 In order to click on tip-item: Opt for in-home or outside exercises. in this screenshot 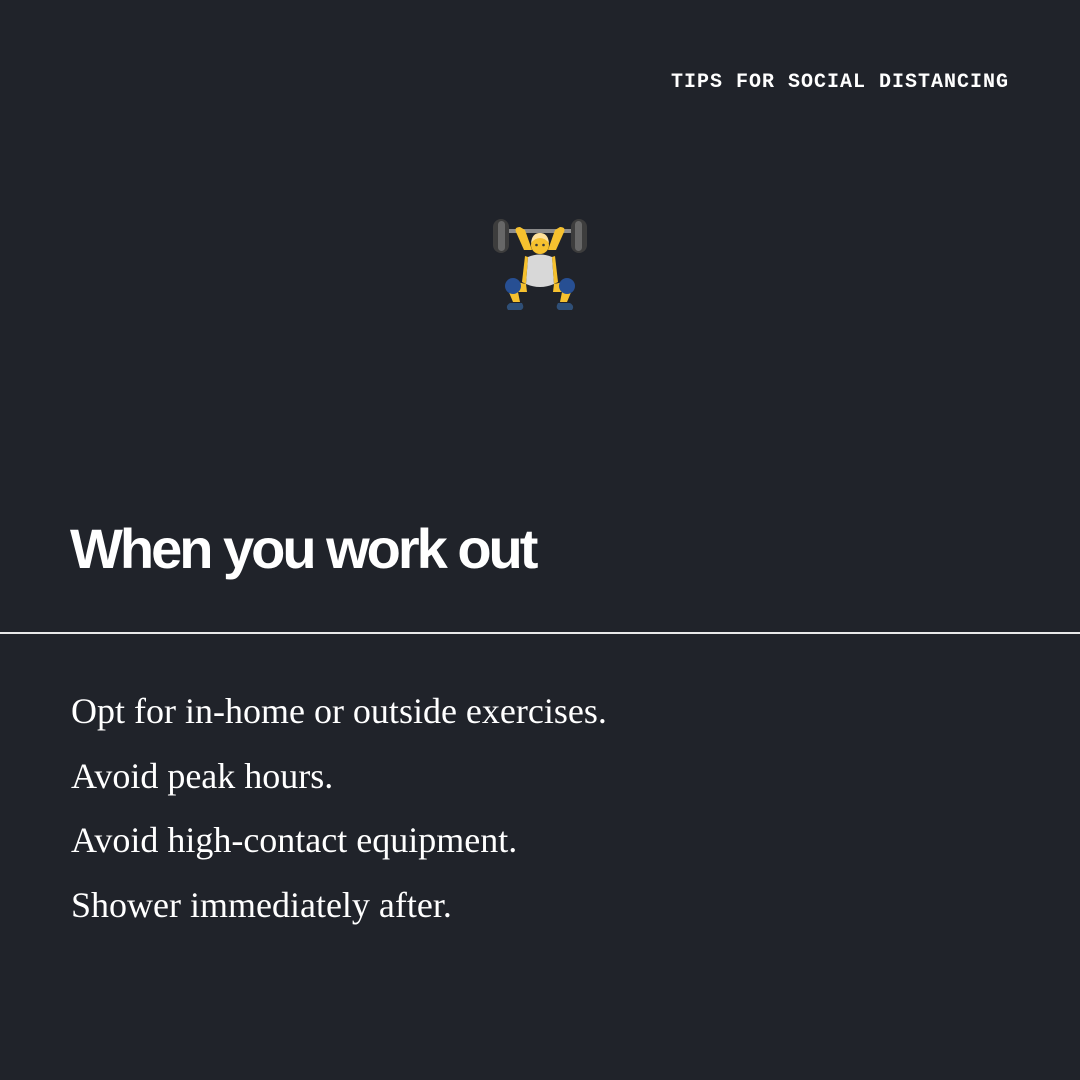, I will do `click(339, 711)`.